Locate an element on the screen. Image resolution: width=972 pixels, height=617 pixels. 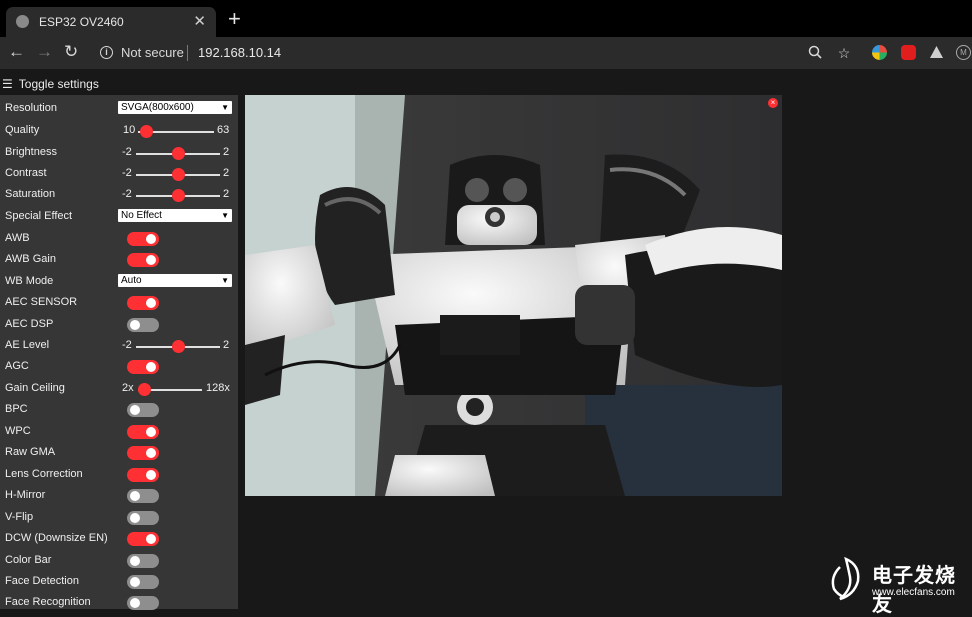
browser-tab: ESP32 OV2460 ✕ is located at coordinates (111, 22).